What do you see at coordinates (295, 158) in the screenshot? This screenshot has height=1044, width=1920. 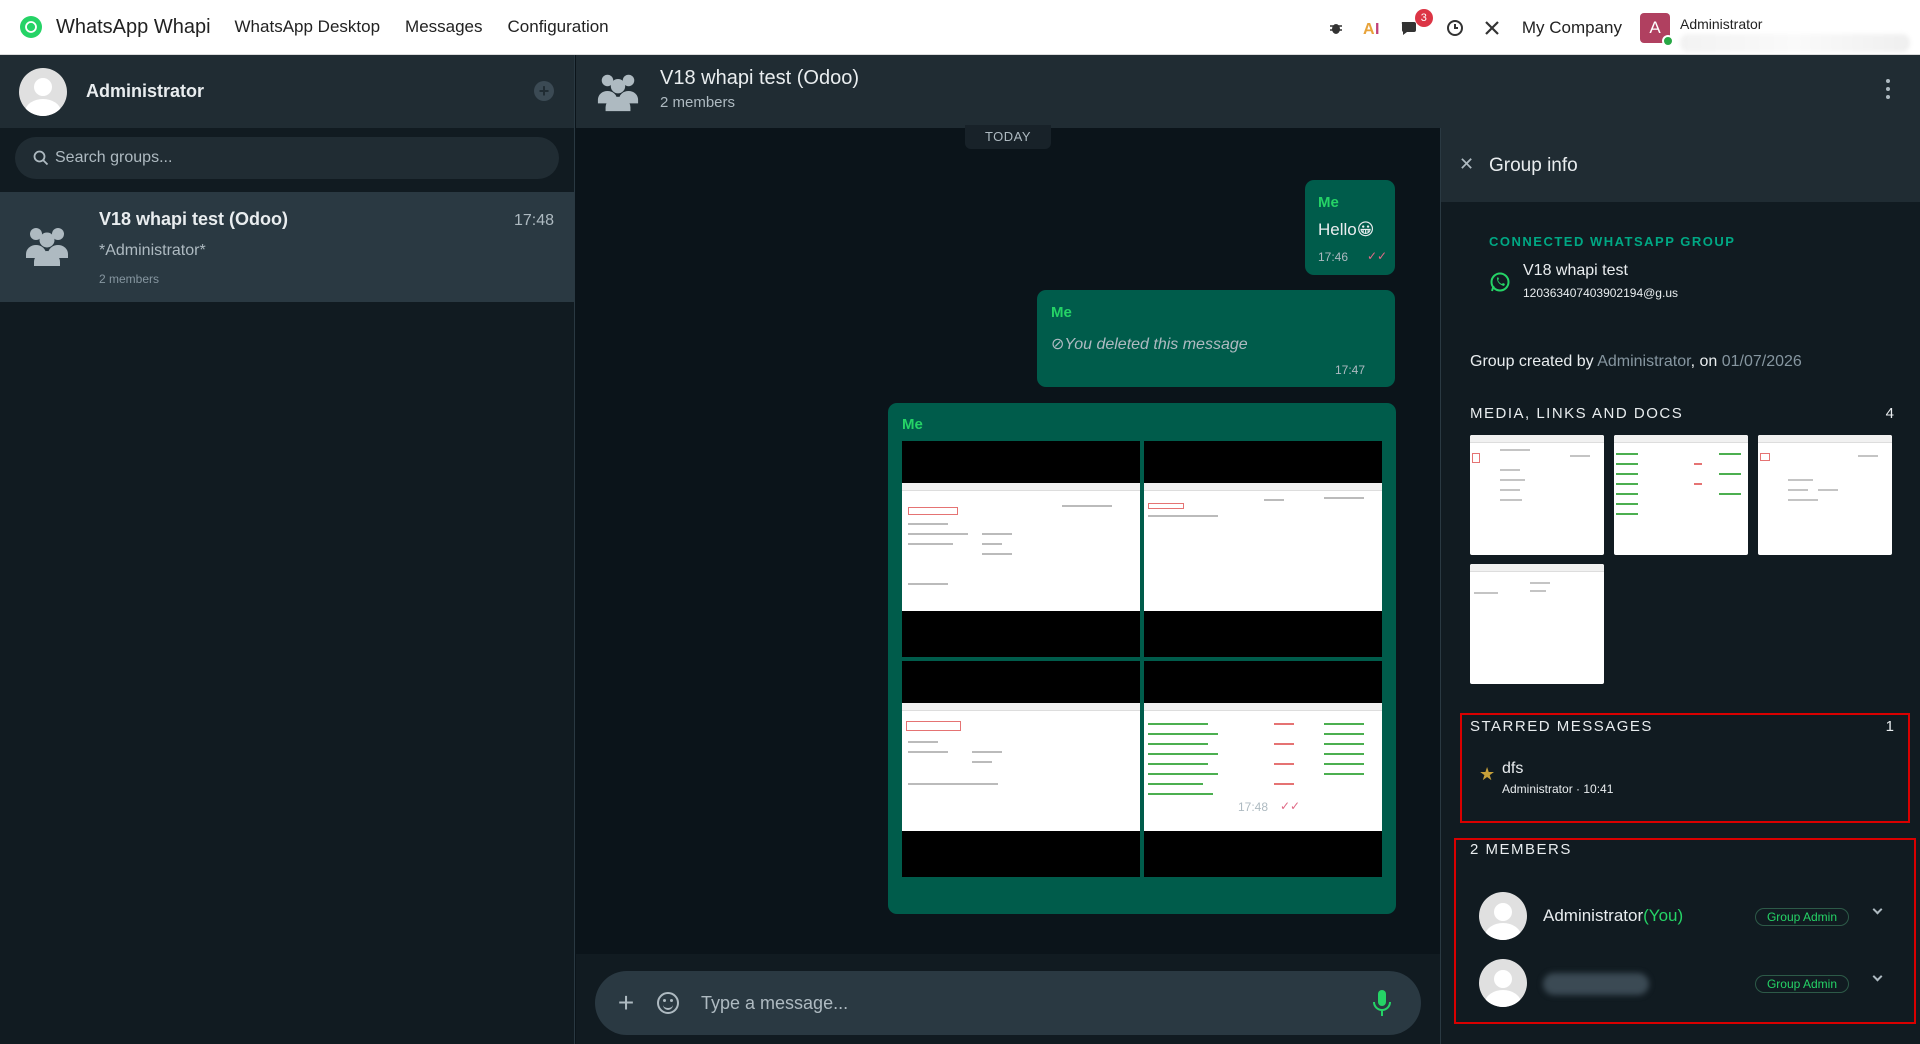 I see `search-input` at bounding box center [295, 158].